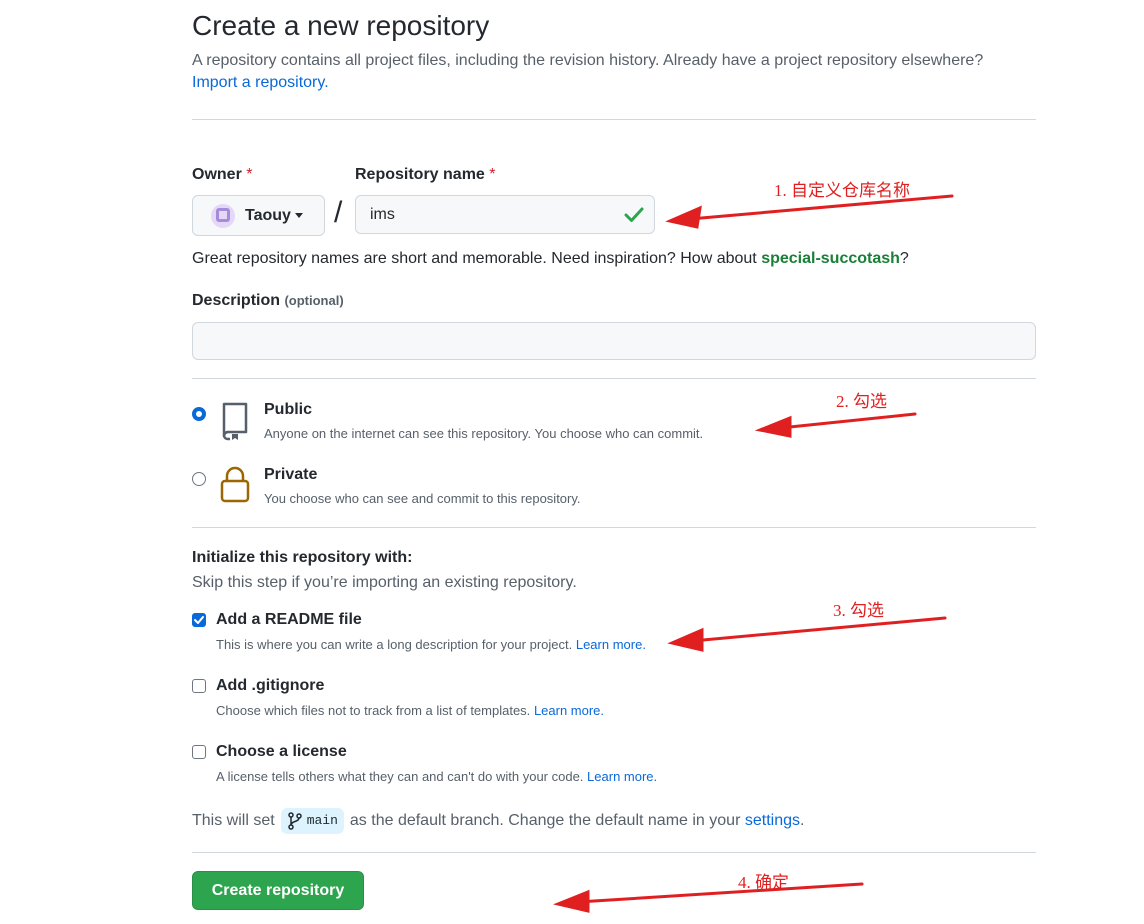 The image size is (1144, 924). What do you see at coordinates (278, 890) in the screenshot?
I see `create-repository-button: Create repository` at bounding box center [278, 890].